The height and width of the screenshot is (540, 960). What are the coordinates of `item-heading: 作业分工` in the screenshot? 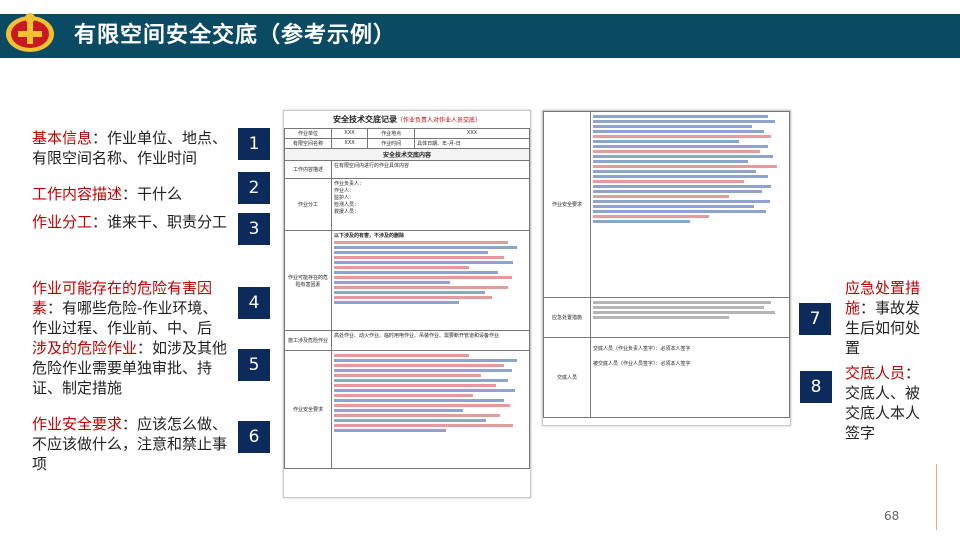 It's located at (62, 222).